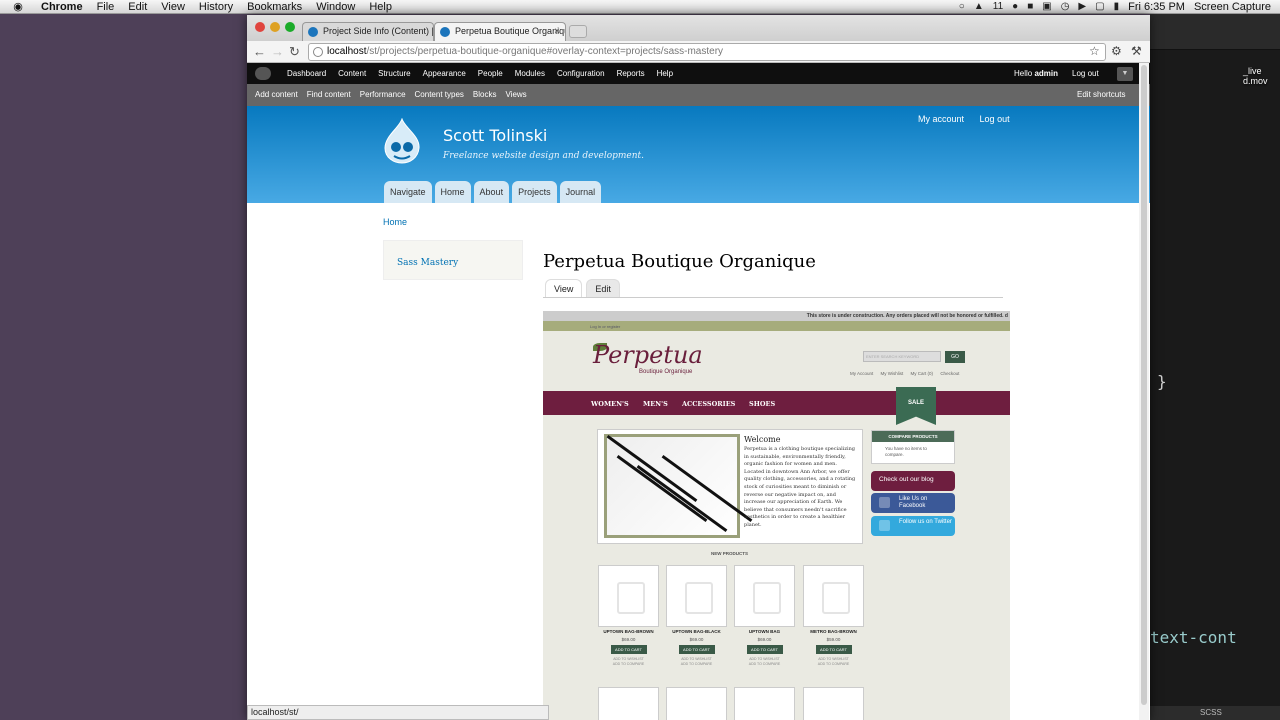  What do you see at coordinates (274, 7) in the screenshot?
I see `menu-bookmarks: Bookmarks` at bounding box center [274, 7].